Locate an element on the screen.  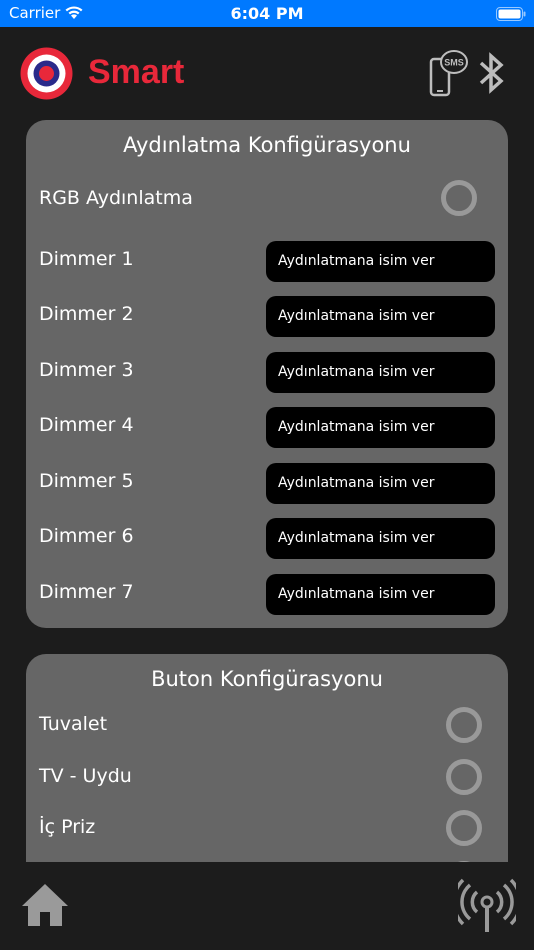
bottom-tab-bar is located at coordinates (267, 906).